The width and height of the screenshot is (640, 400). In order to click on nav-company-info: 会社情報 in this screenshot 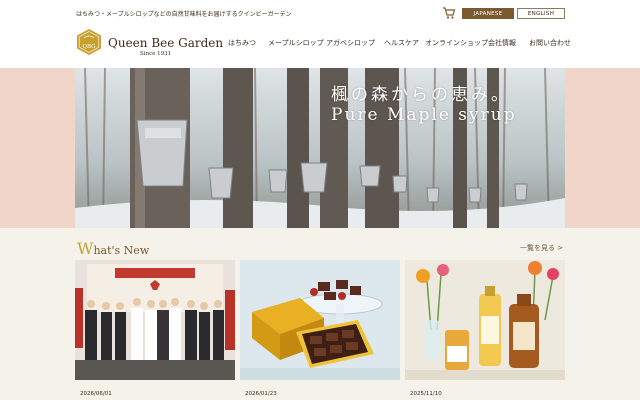, I will do `click(502, 43)`.